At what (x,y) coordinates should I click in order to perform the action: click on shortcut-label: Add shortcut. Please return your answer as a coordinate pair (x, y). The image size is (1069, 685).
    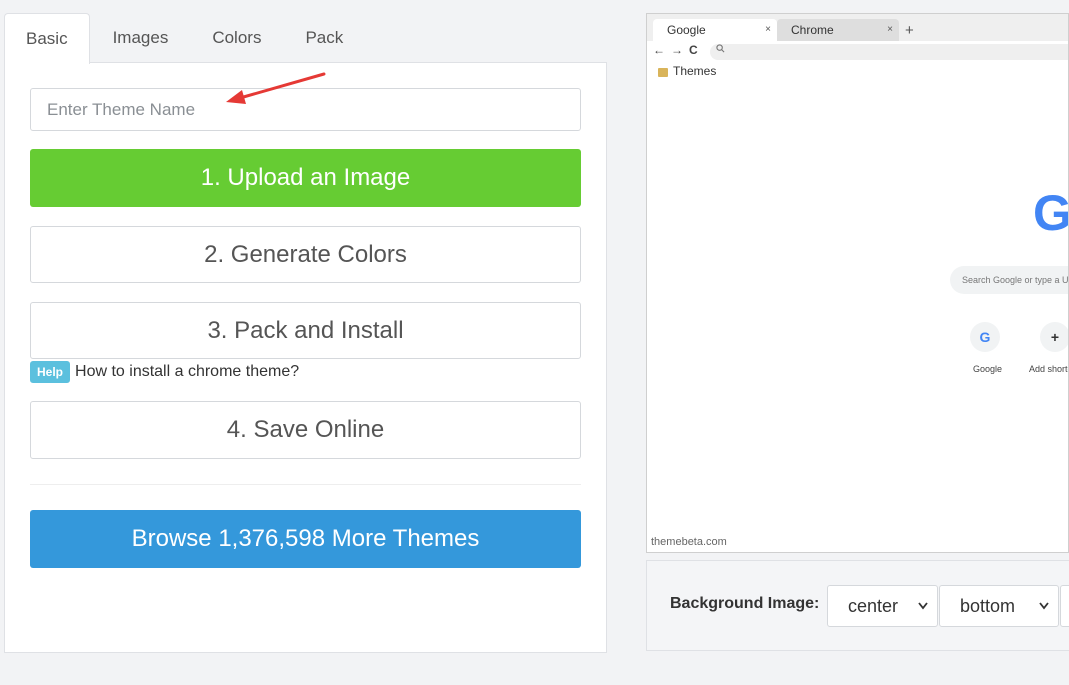
    Looking at the image, I should click on (1048, 369).